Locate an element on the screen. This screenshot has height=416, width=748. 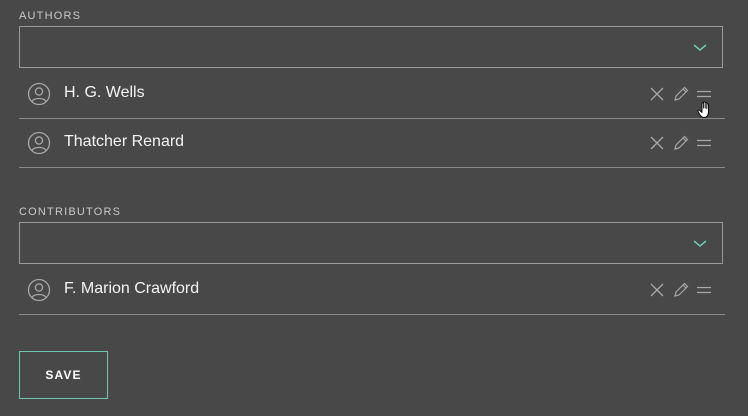
author-row-h-g-wells: H. G. Wells is located at coordinates (372, 94).